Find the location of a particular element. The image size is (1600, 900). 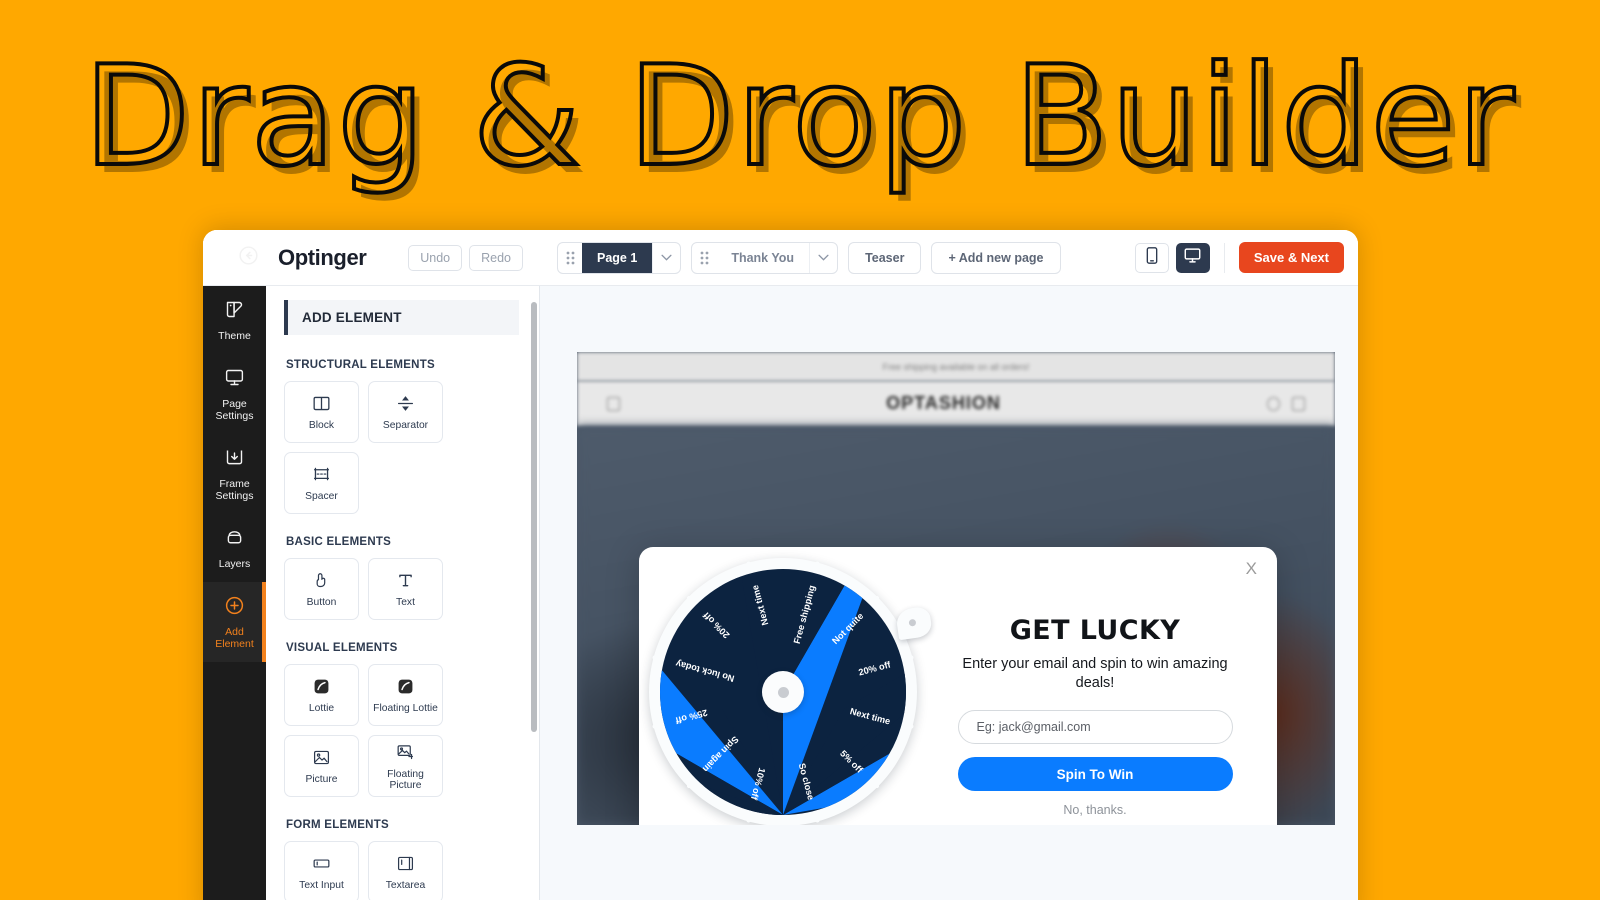

decline-link: No, thanks. is located at coordinates (1094, 810).